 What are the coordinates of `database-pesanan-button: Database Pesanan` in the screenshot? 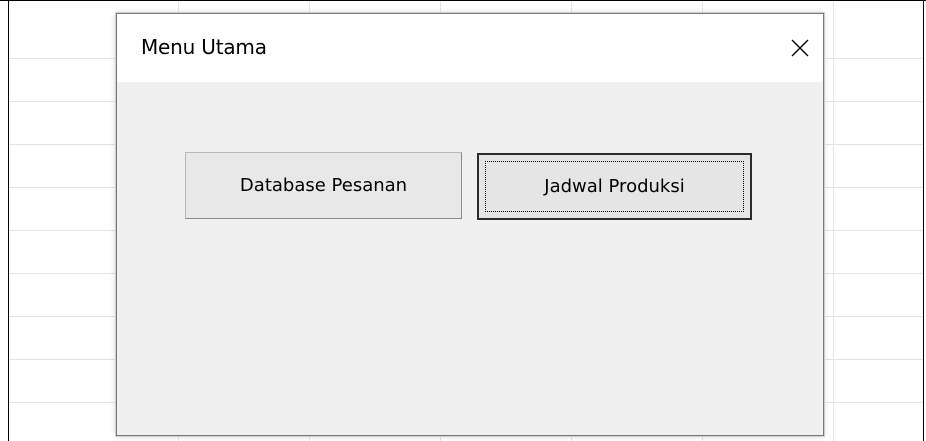 It's located at (323, 185).